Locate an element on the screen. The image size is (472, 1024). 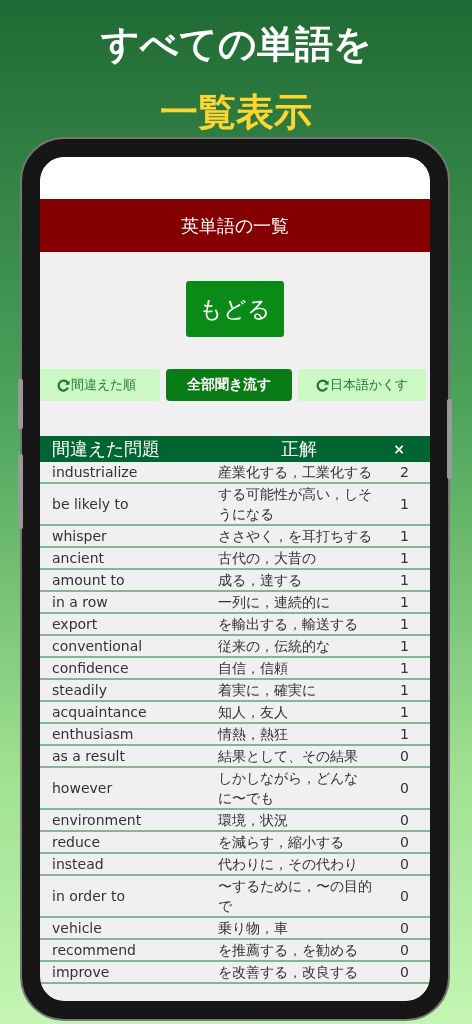
column-header: × is located at coordinates (399, 449).